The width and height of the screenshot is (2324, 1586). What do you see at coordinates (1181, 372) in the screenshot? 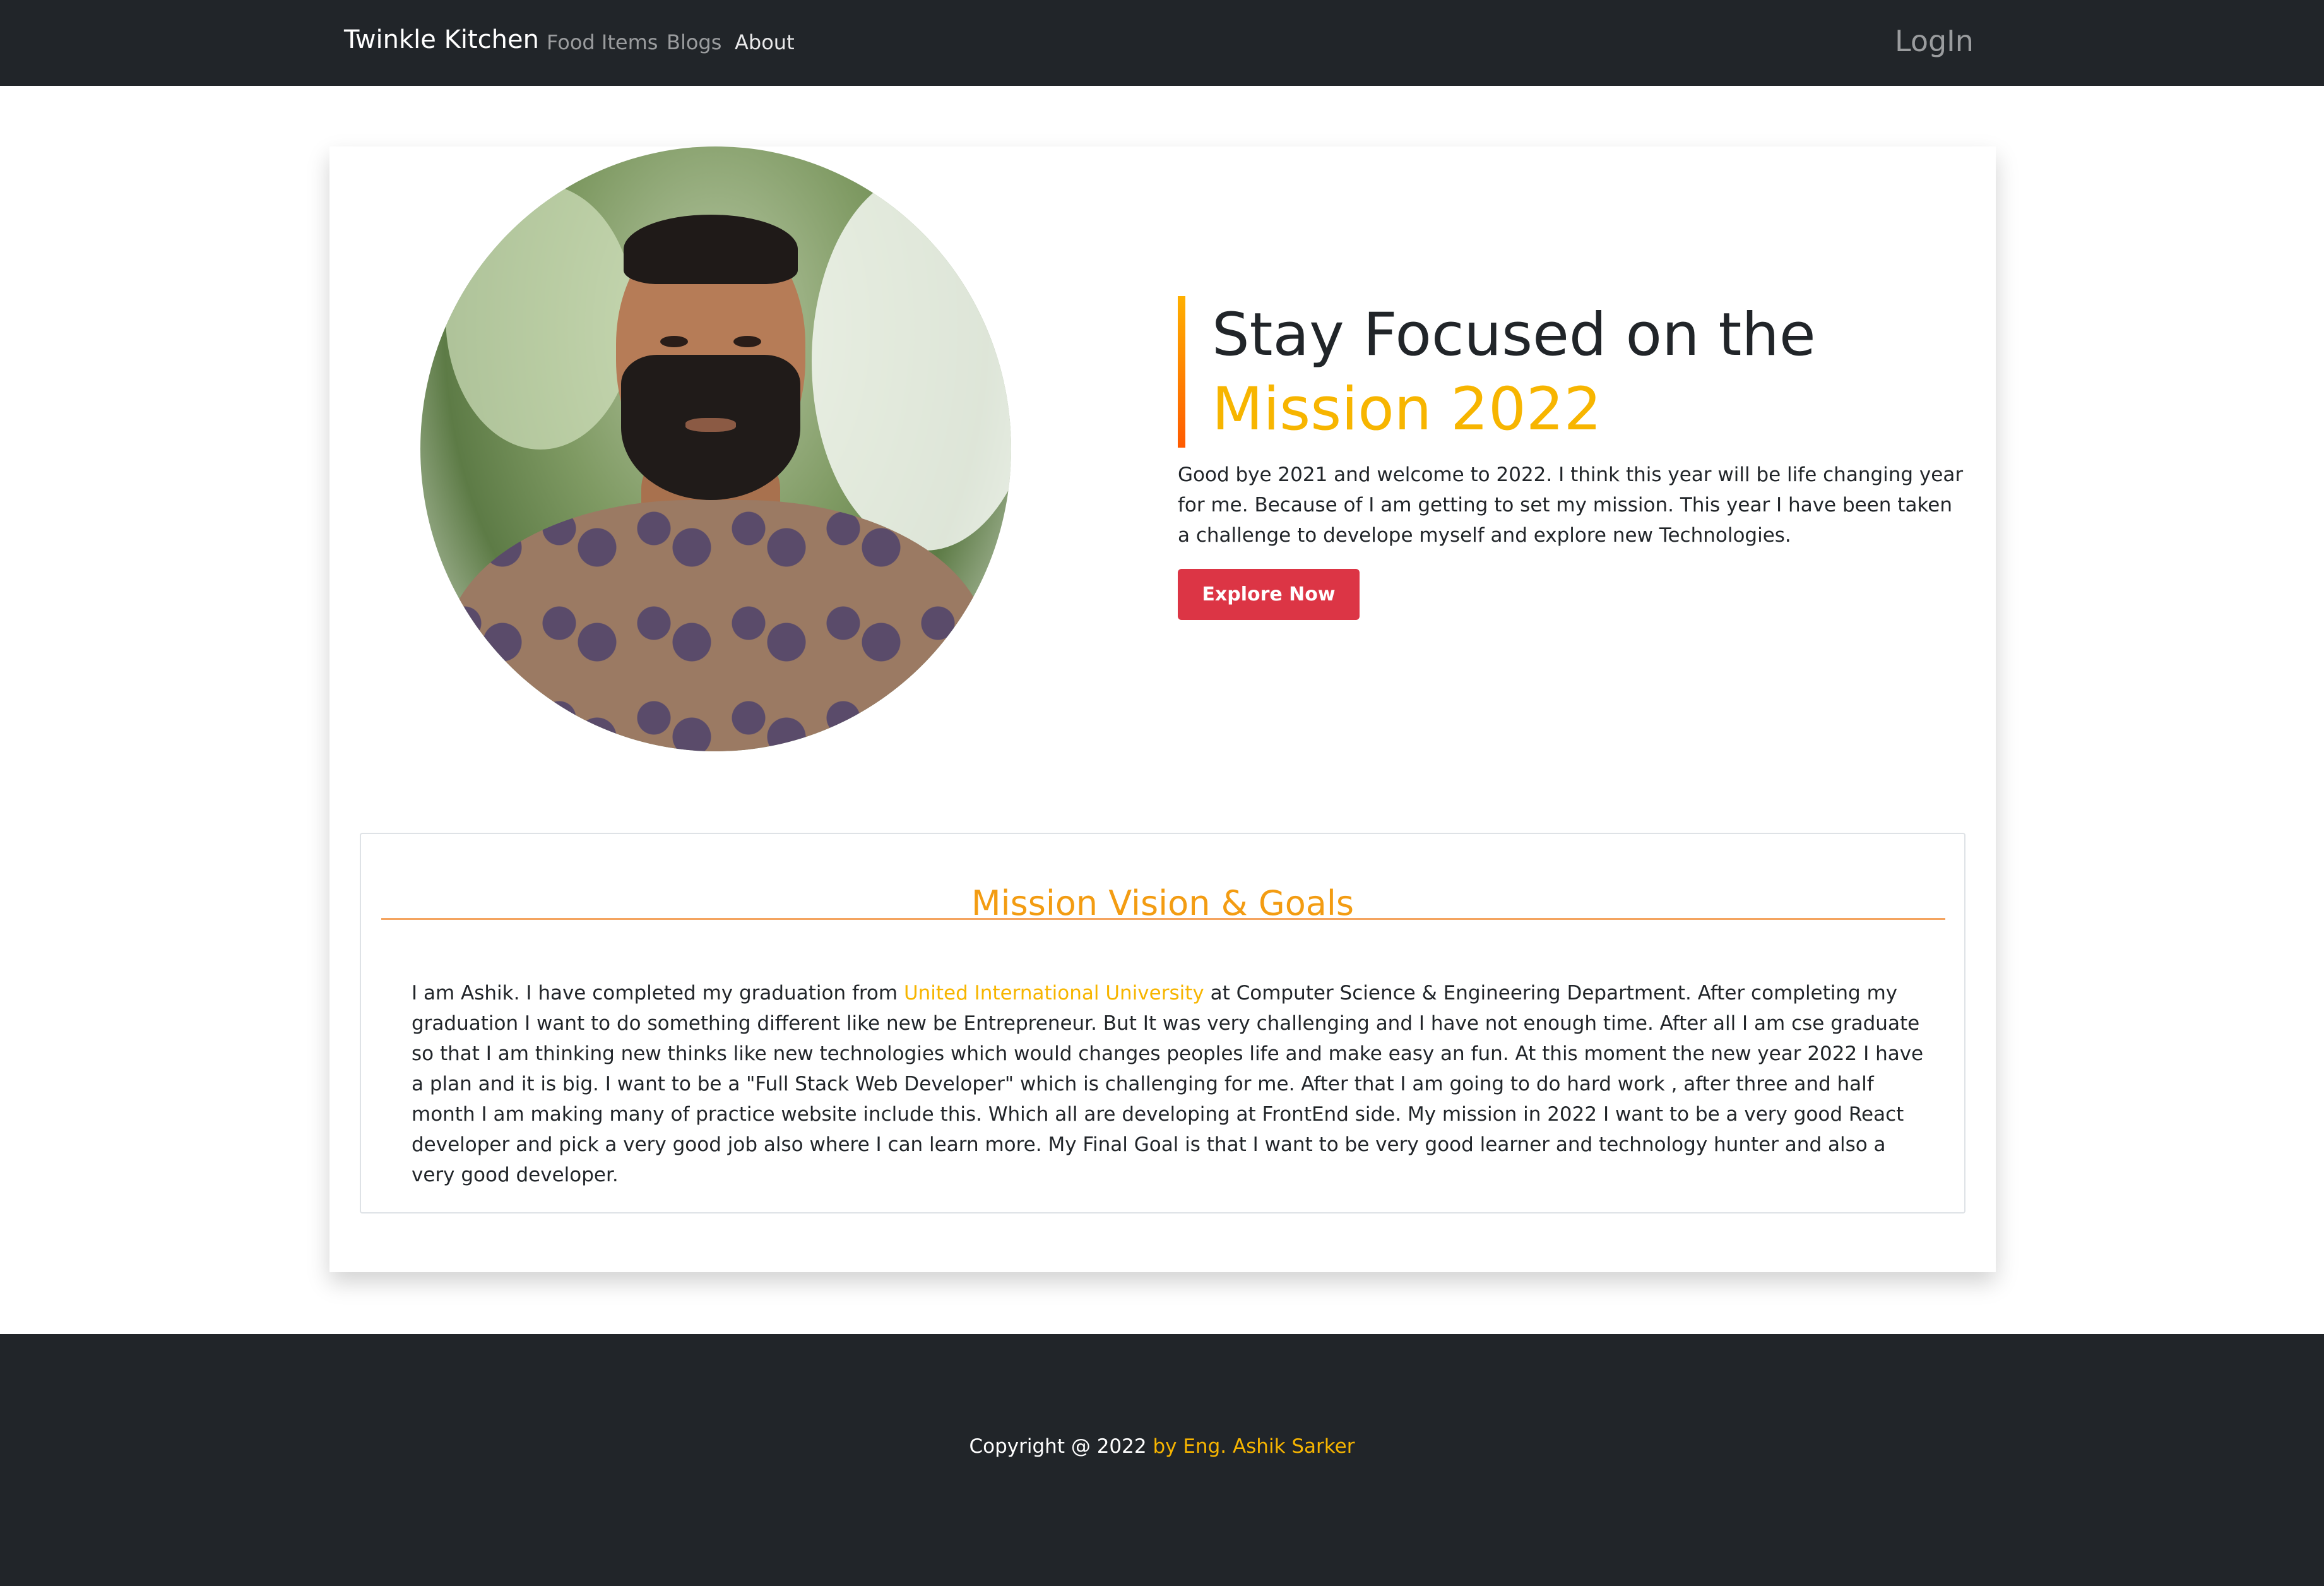
I see `heading-accent-bar` at bounding box center [1181, 372].